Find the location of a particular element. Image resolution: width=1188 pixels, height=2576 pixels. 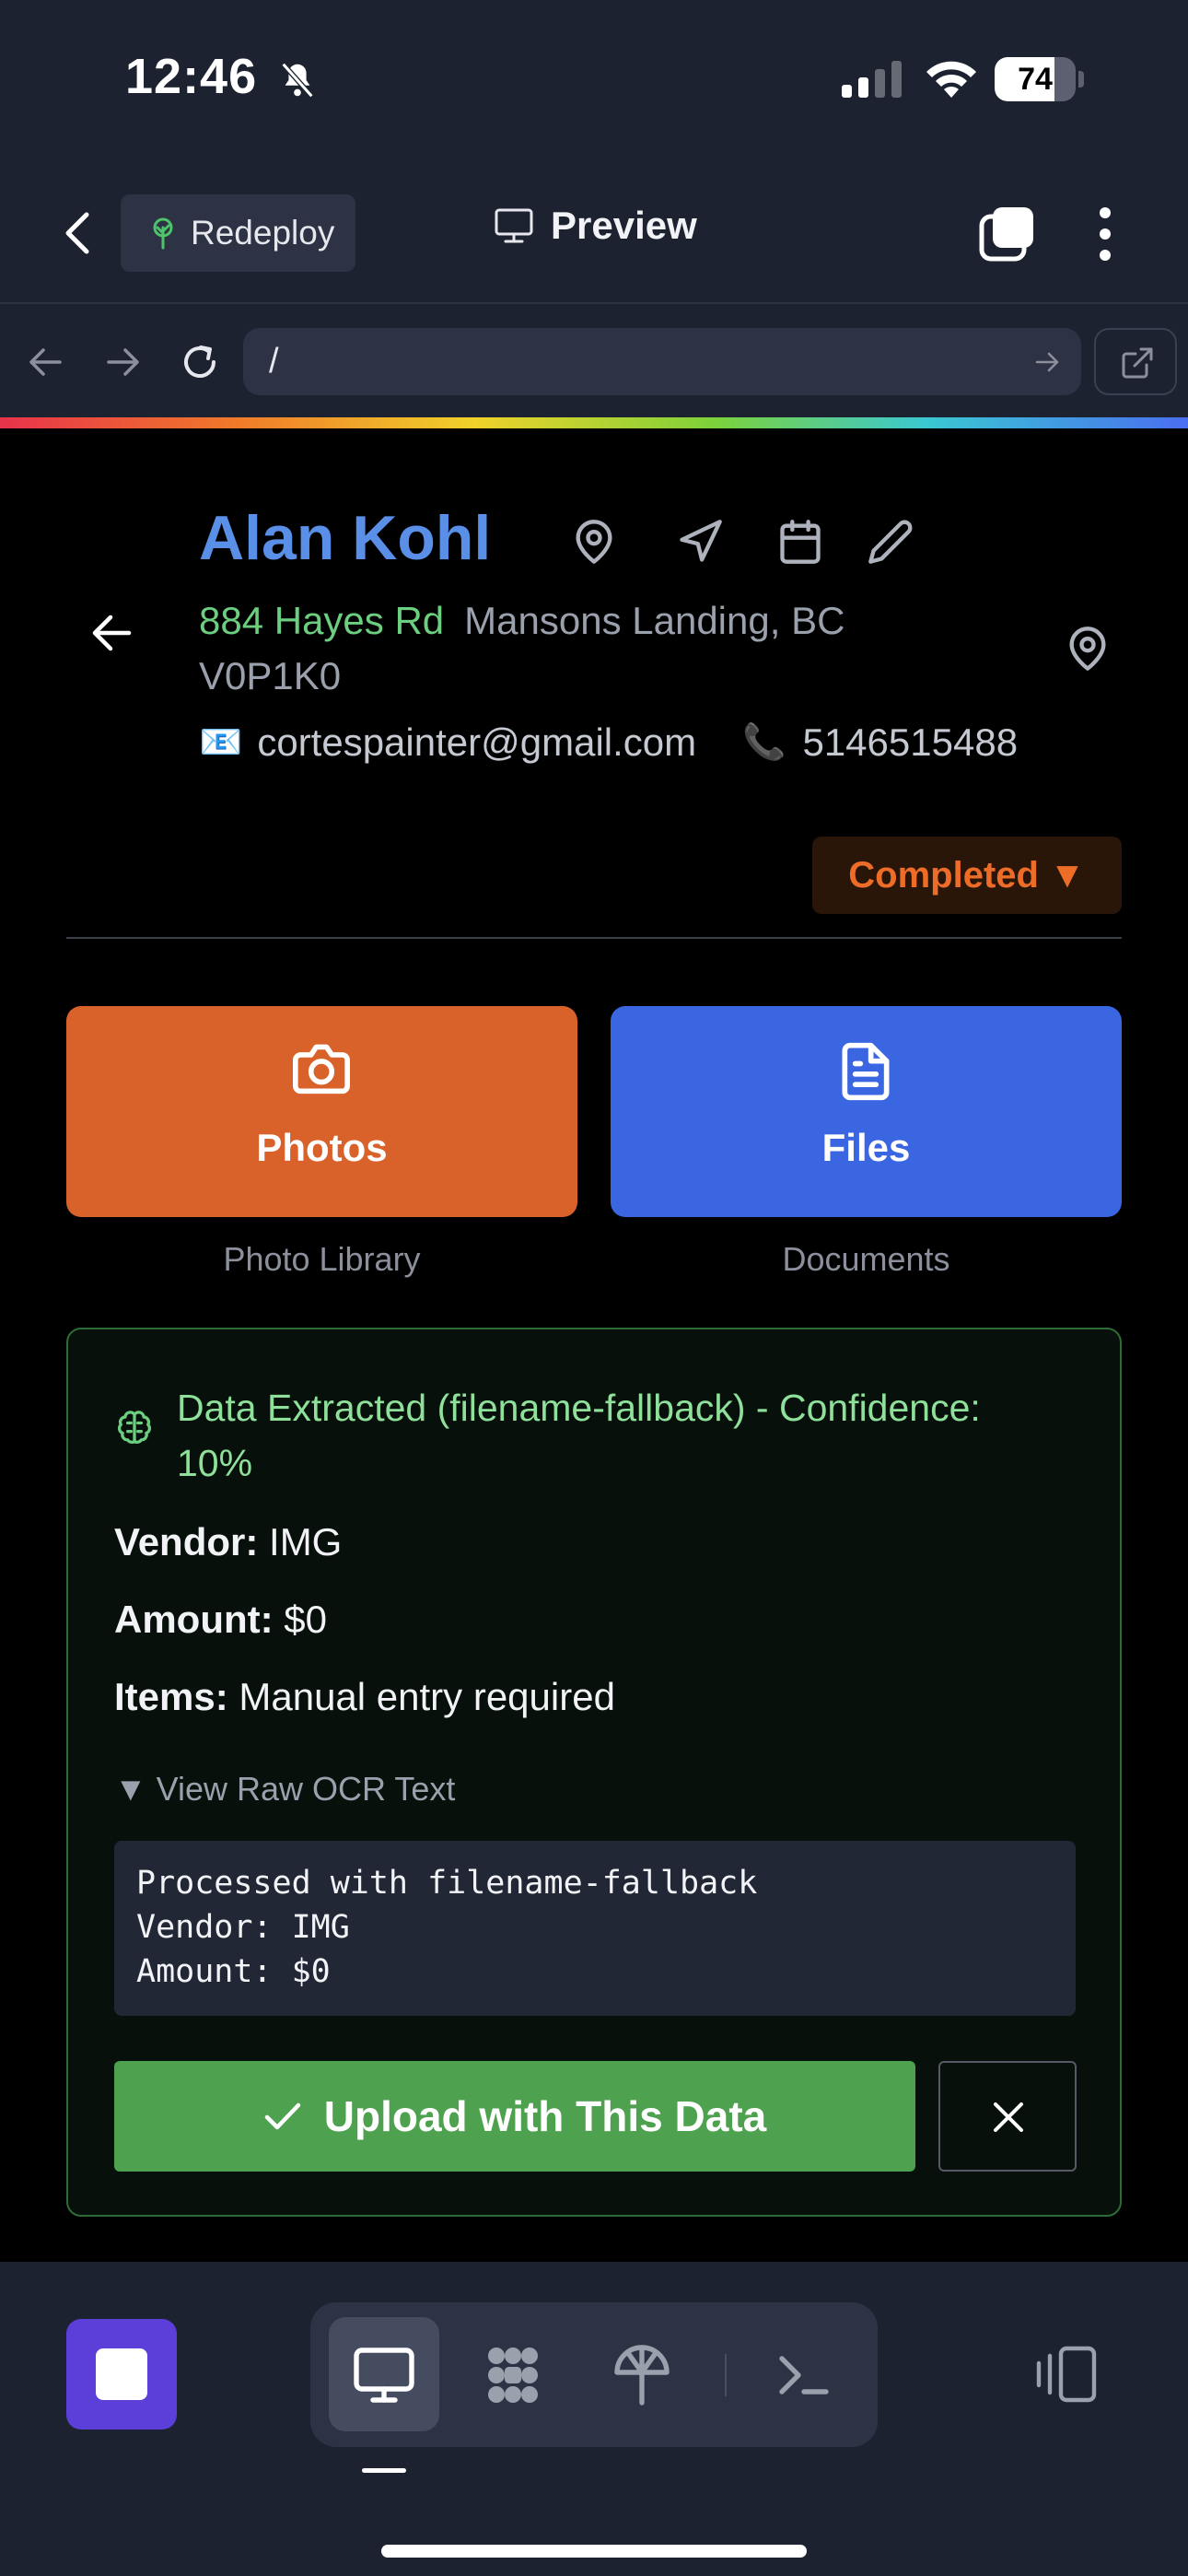

photos-label: Photos is located at coordinates (322, 1147).